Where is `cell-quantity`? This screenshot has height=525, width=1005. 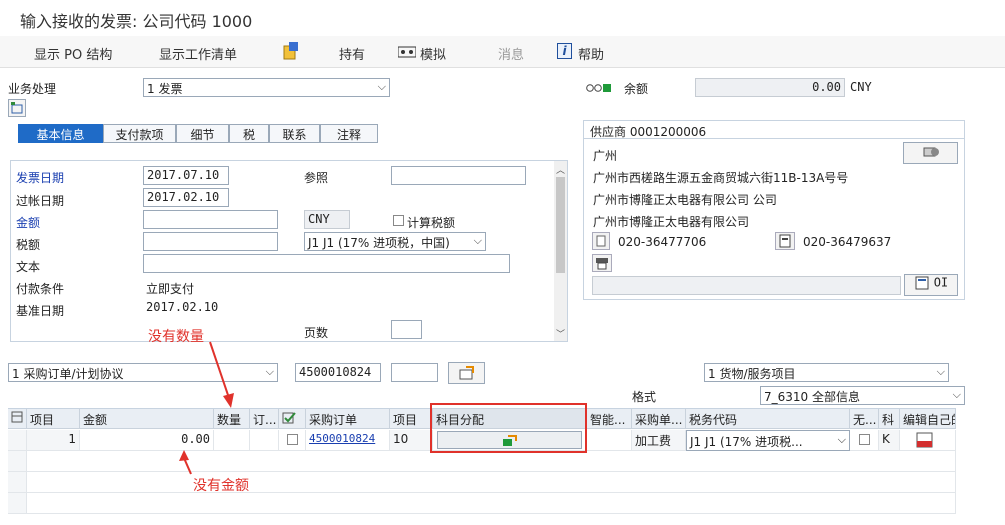
cell-quantity is located at coordinates (232, 440).